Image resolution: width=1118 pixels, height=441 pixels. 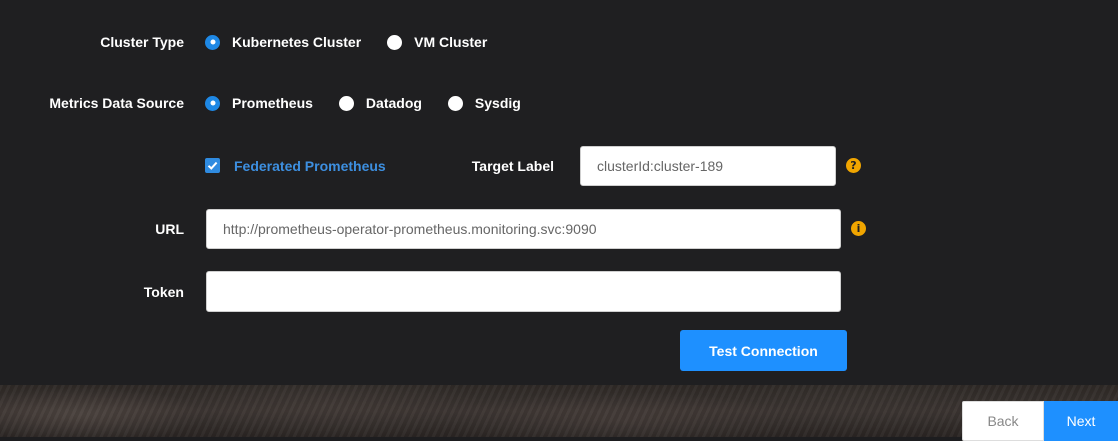 I want to click on radio-label: Datadog, so click(x=393, y=103).